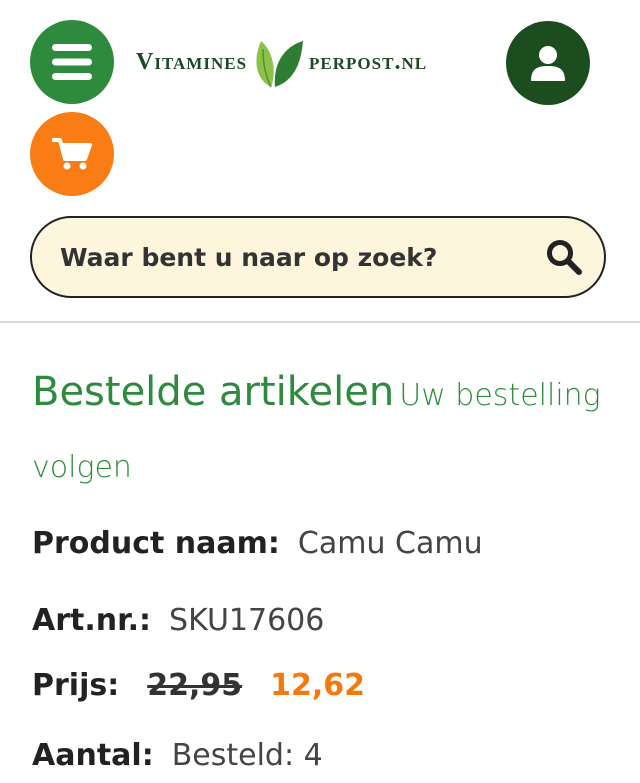  I want to click on article-number-row: Art.nr.: SKU17606, so click(178, 620).